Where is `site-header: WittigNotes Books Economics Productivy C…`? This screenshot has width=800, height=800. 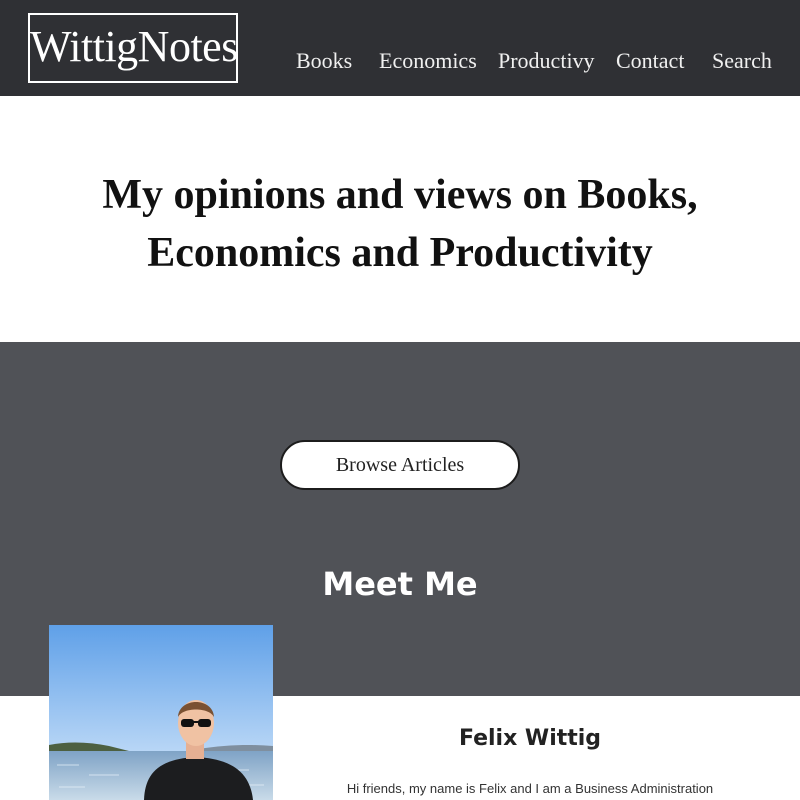 site-header: WittigNotes Books Economics Productivy C… is located at coordinates (400, 48).